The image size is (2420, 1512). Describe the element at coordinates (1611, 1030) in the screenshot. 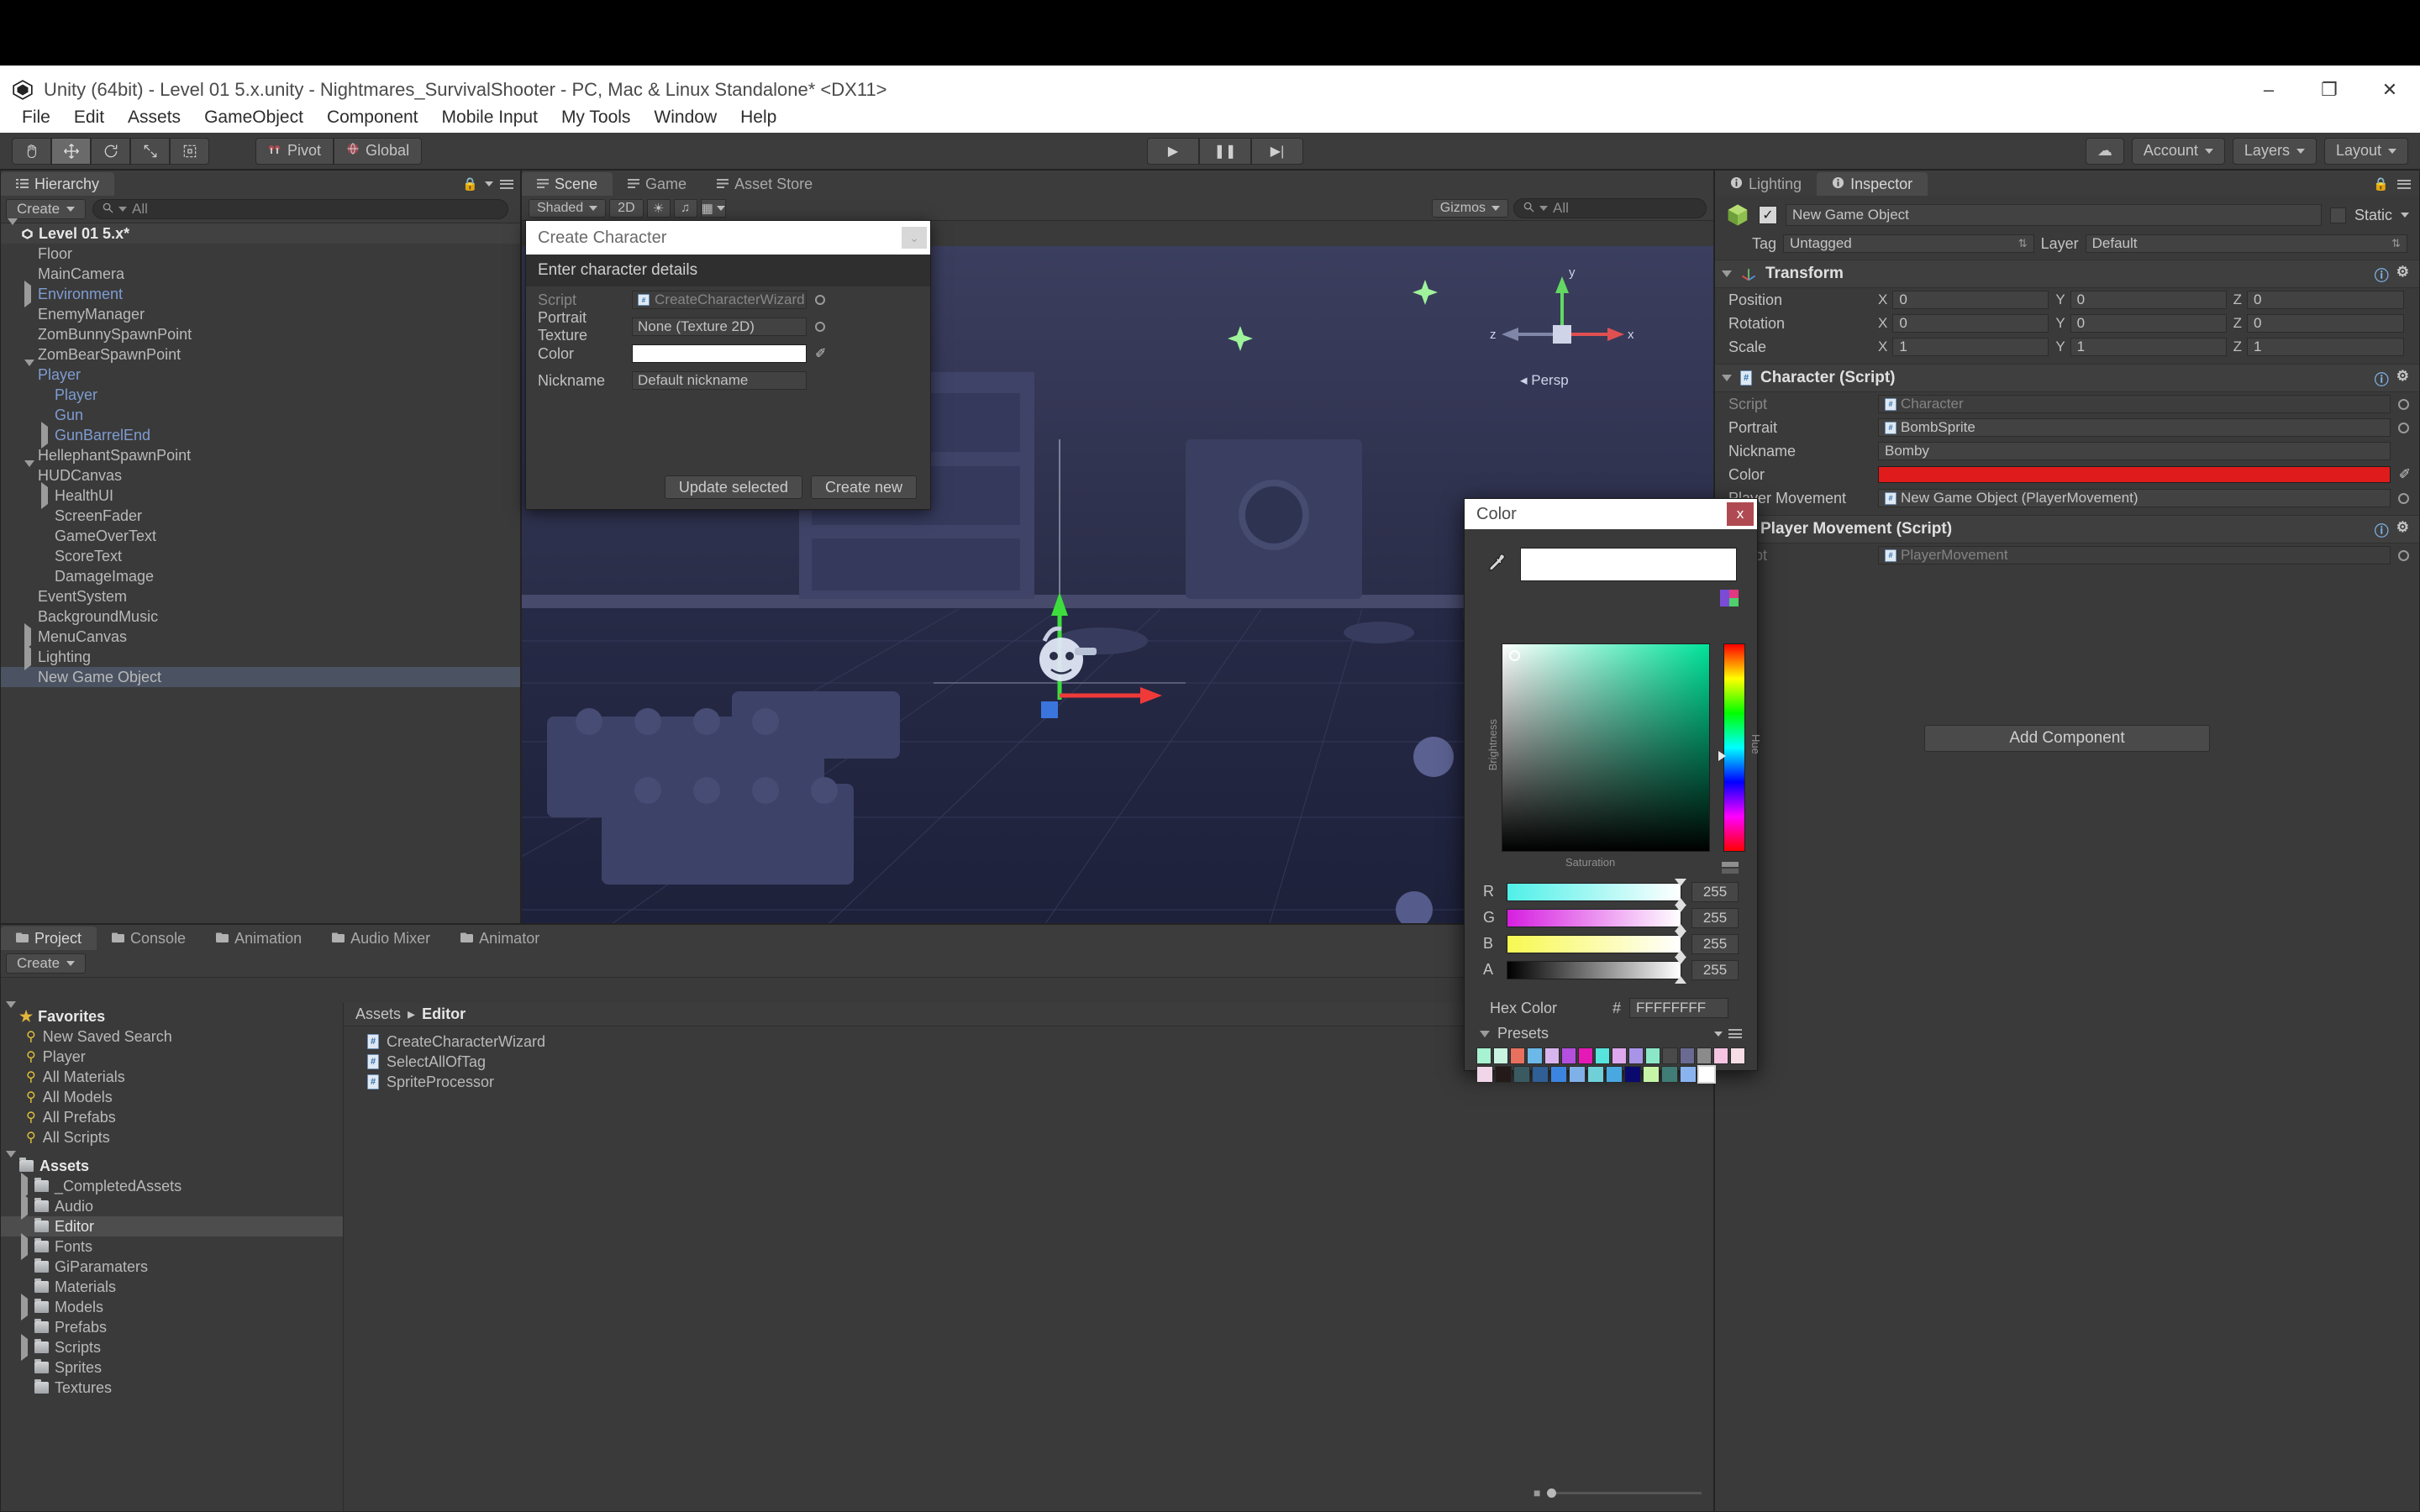

I see `presets-header: Presets` at that location.